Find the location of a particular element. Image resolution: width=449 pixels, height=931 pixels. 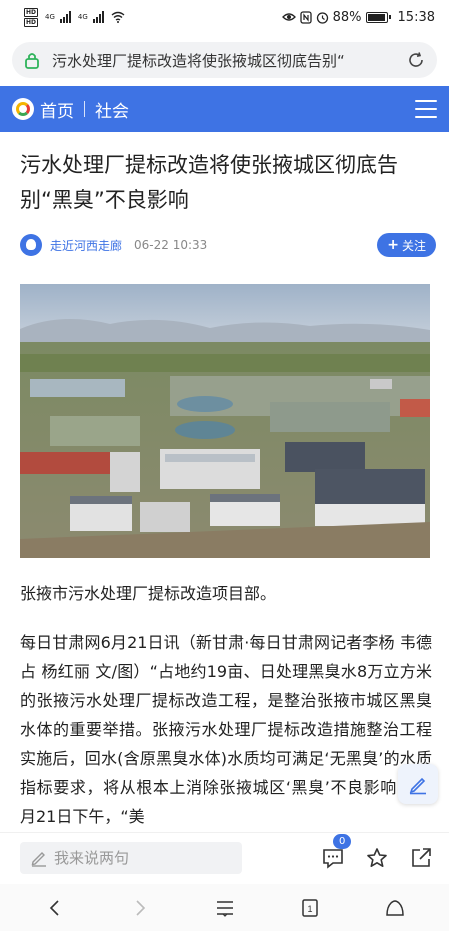

forward-icon is located at coordinates (140, 907).